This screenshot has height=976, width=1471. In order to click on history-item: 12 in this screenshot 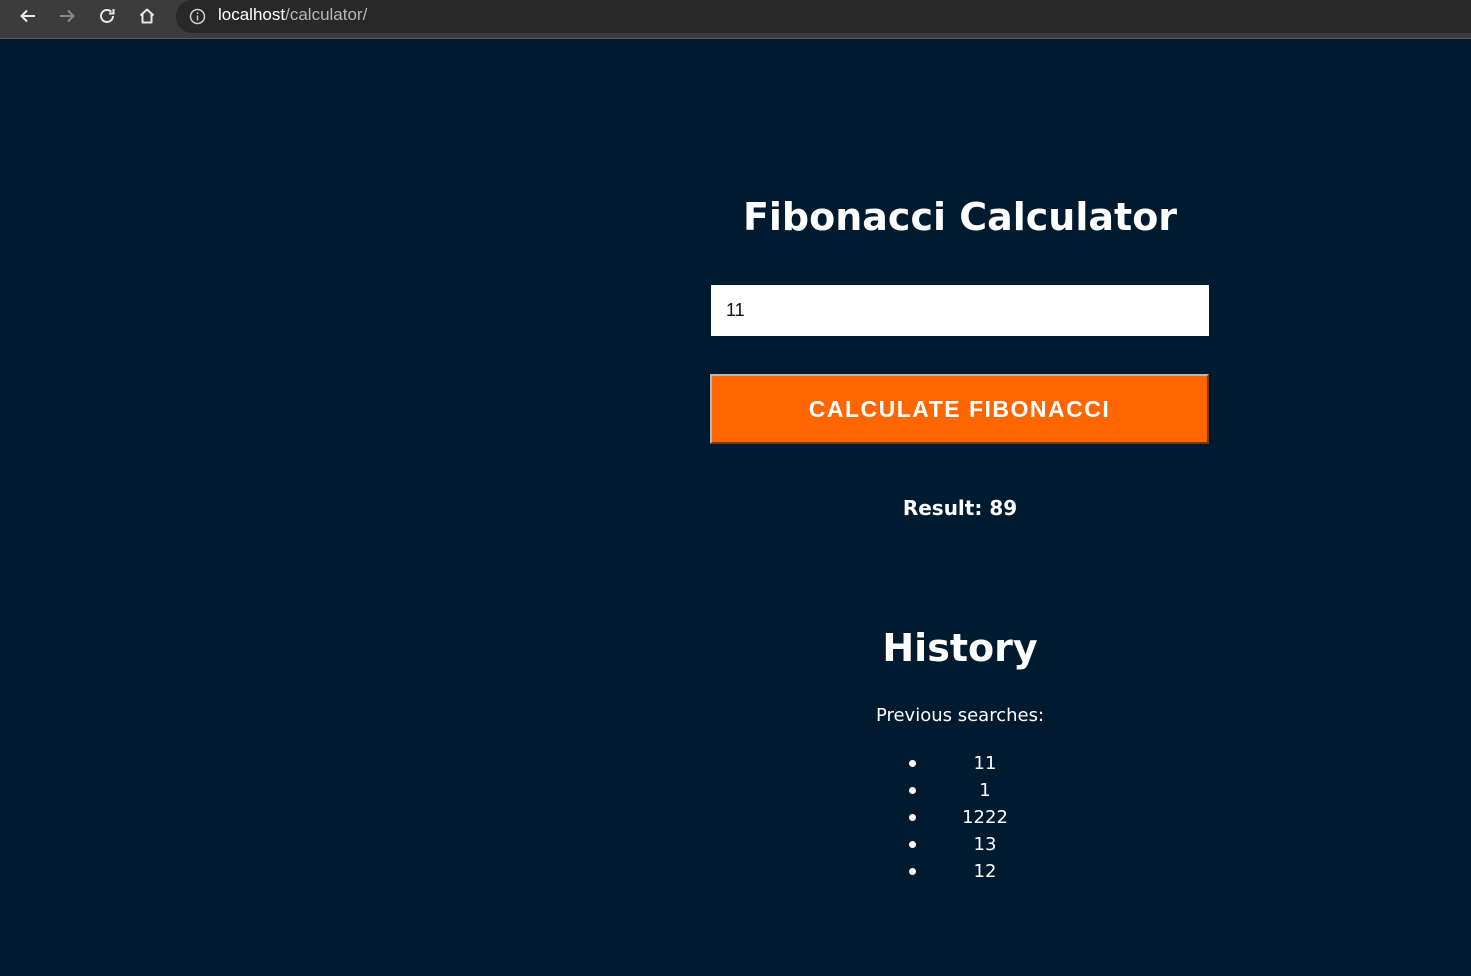, I will do `click(985, 871)`.